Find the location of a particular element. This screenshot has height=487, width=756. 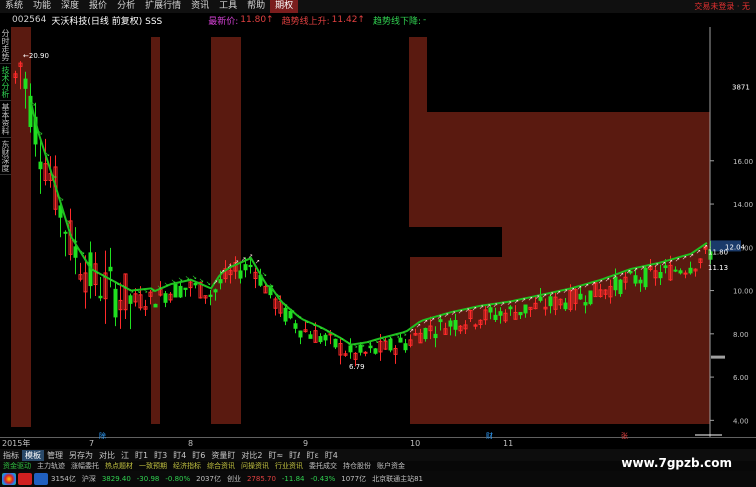

left-tab: 技术分析 is located at coordinates (5, 82).